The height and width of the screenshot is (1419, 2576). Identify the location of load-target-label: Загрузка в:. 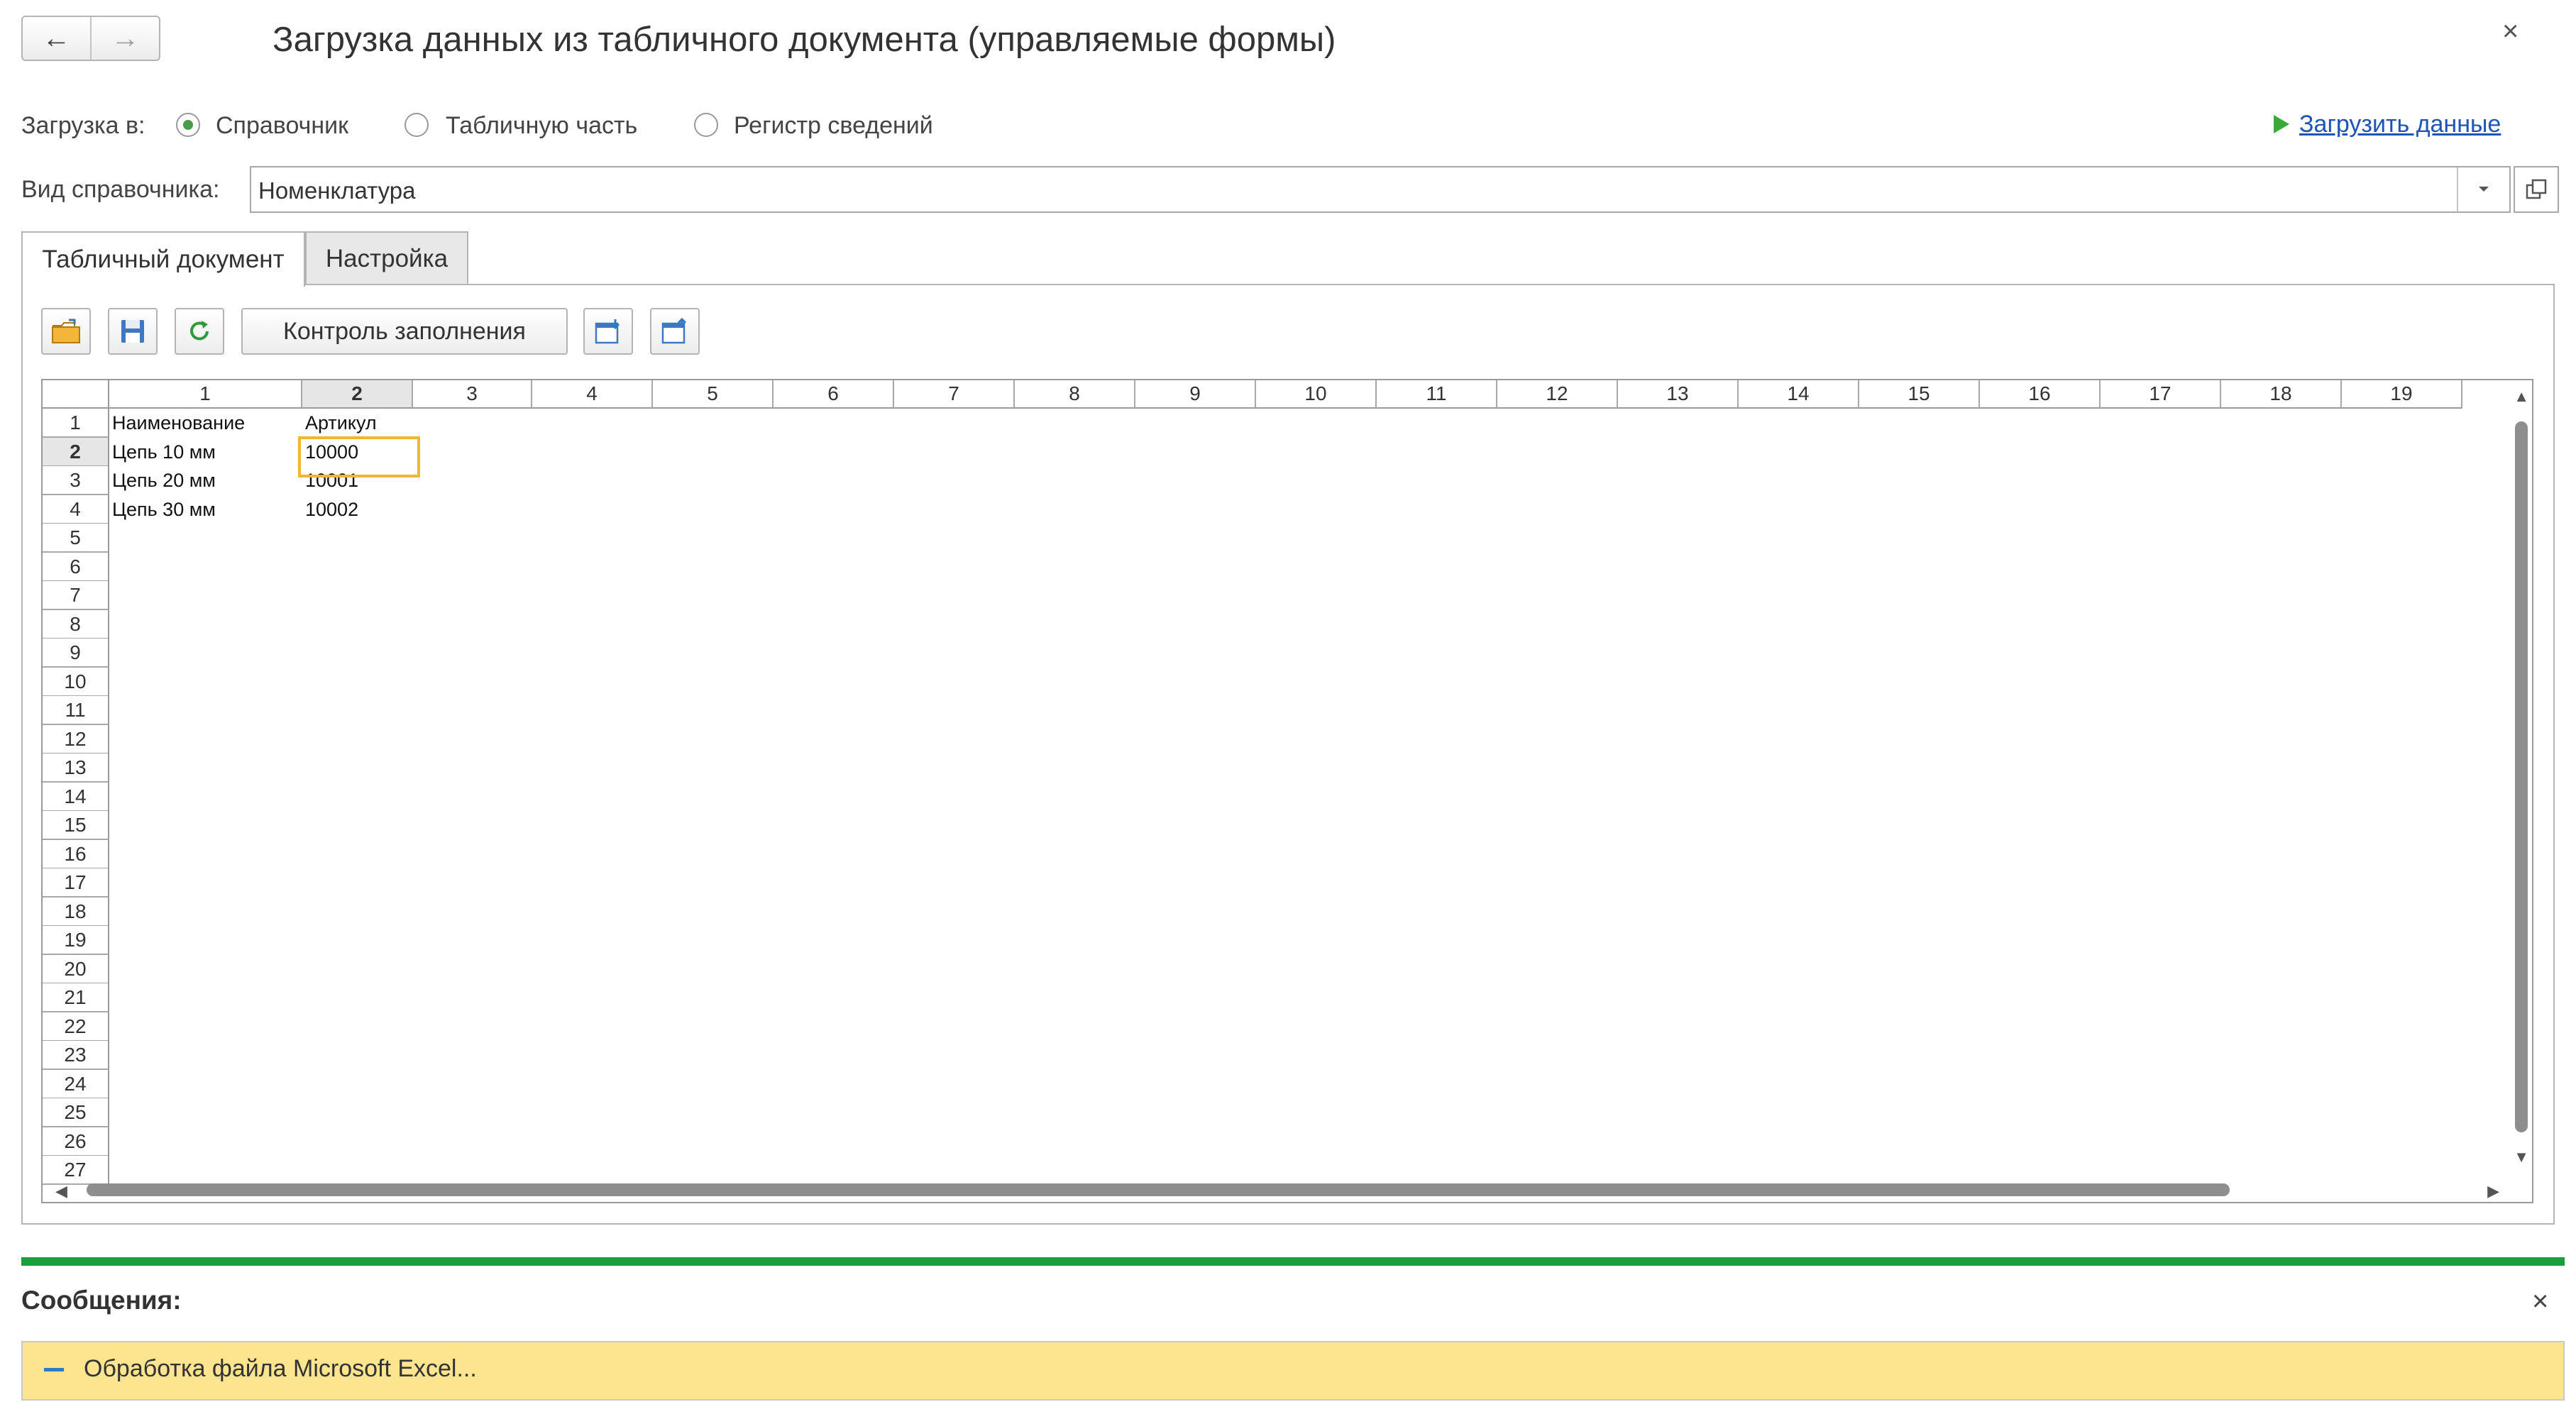
(83, 125).